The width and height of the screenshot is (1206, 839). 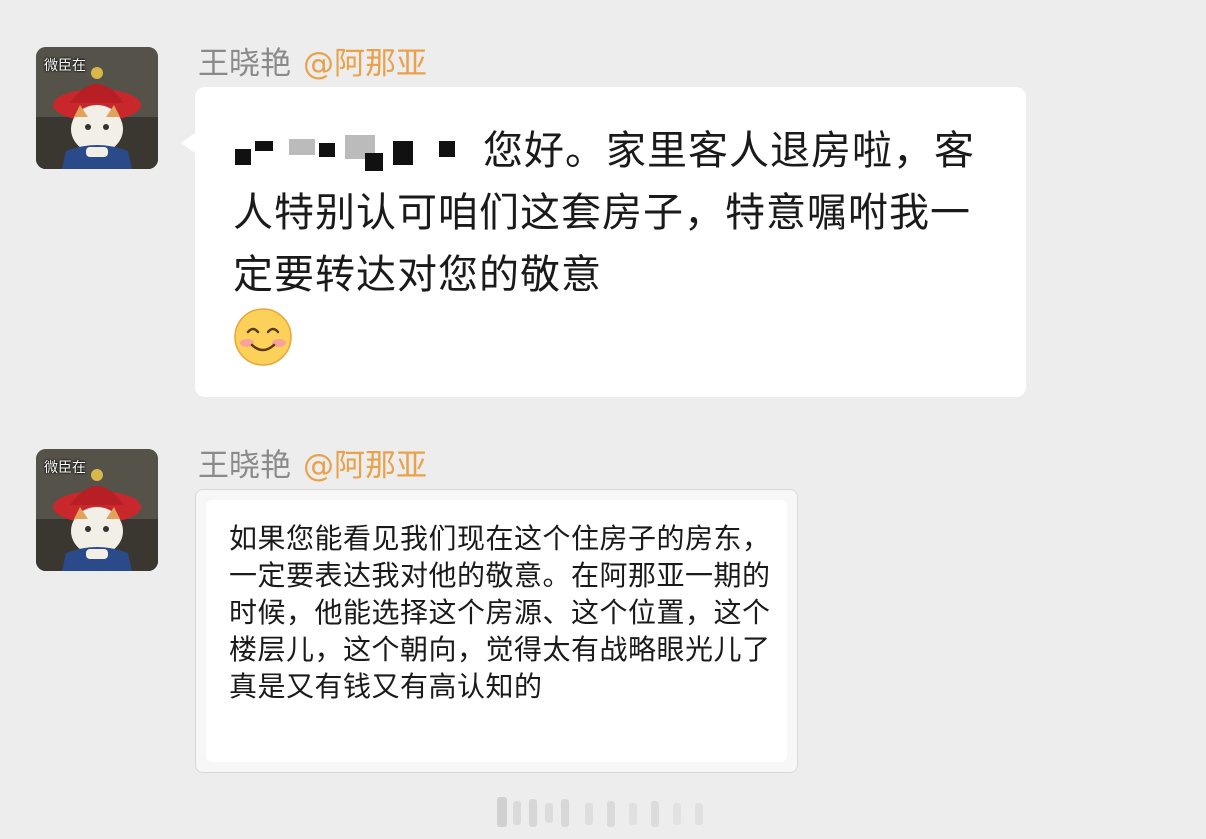 What do you see at coordinates (610, 812) in the screenshot?
I see `watermark` at bounding box center [610, 812].